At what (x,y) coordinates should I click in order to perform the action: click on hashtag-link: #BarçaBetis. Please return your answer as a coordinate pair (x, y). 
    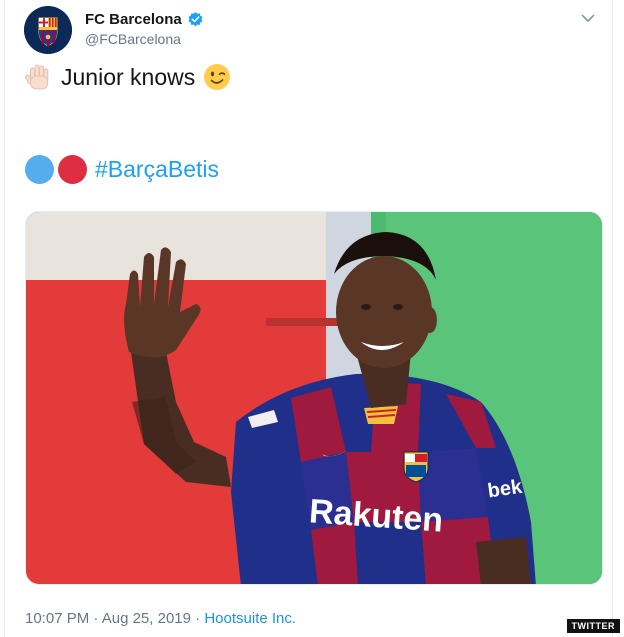
    Looking at the image, I should click on (157, 169).